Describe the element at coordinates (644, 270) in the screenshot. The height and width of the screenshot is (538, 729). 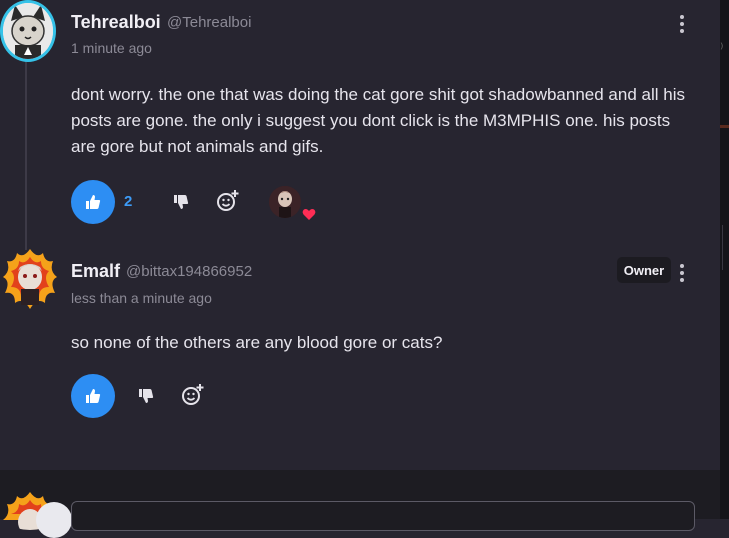
I see `owner-badge: Owner` at that location.